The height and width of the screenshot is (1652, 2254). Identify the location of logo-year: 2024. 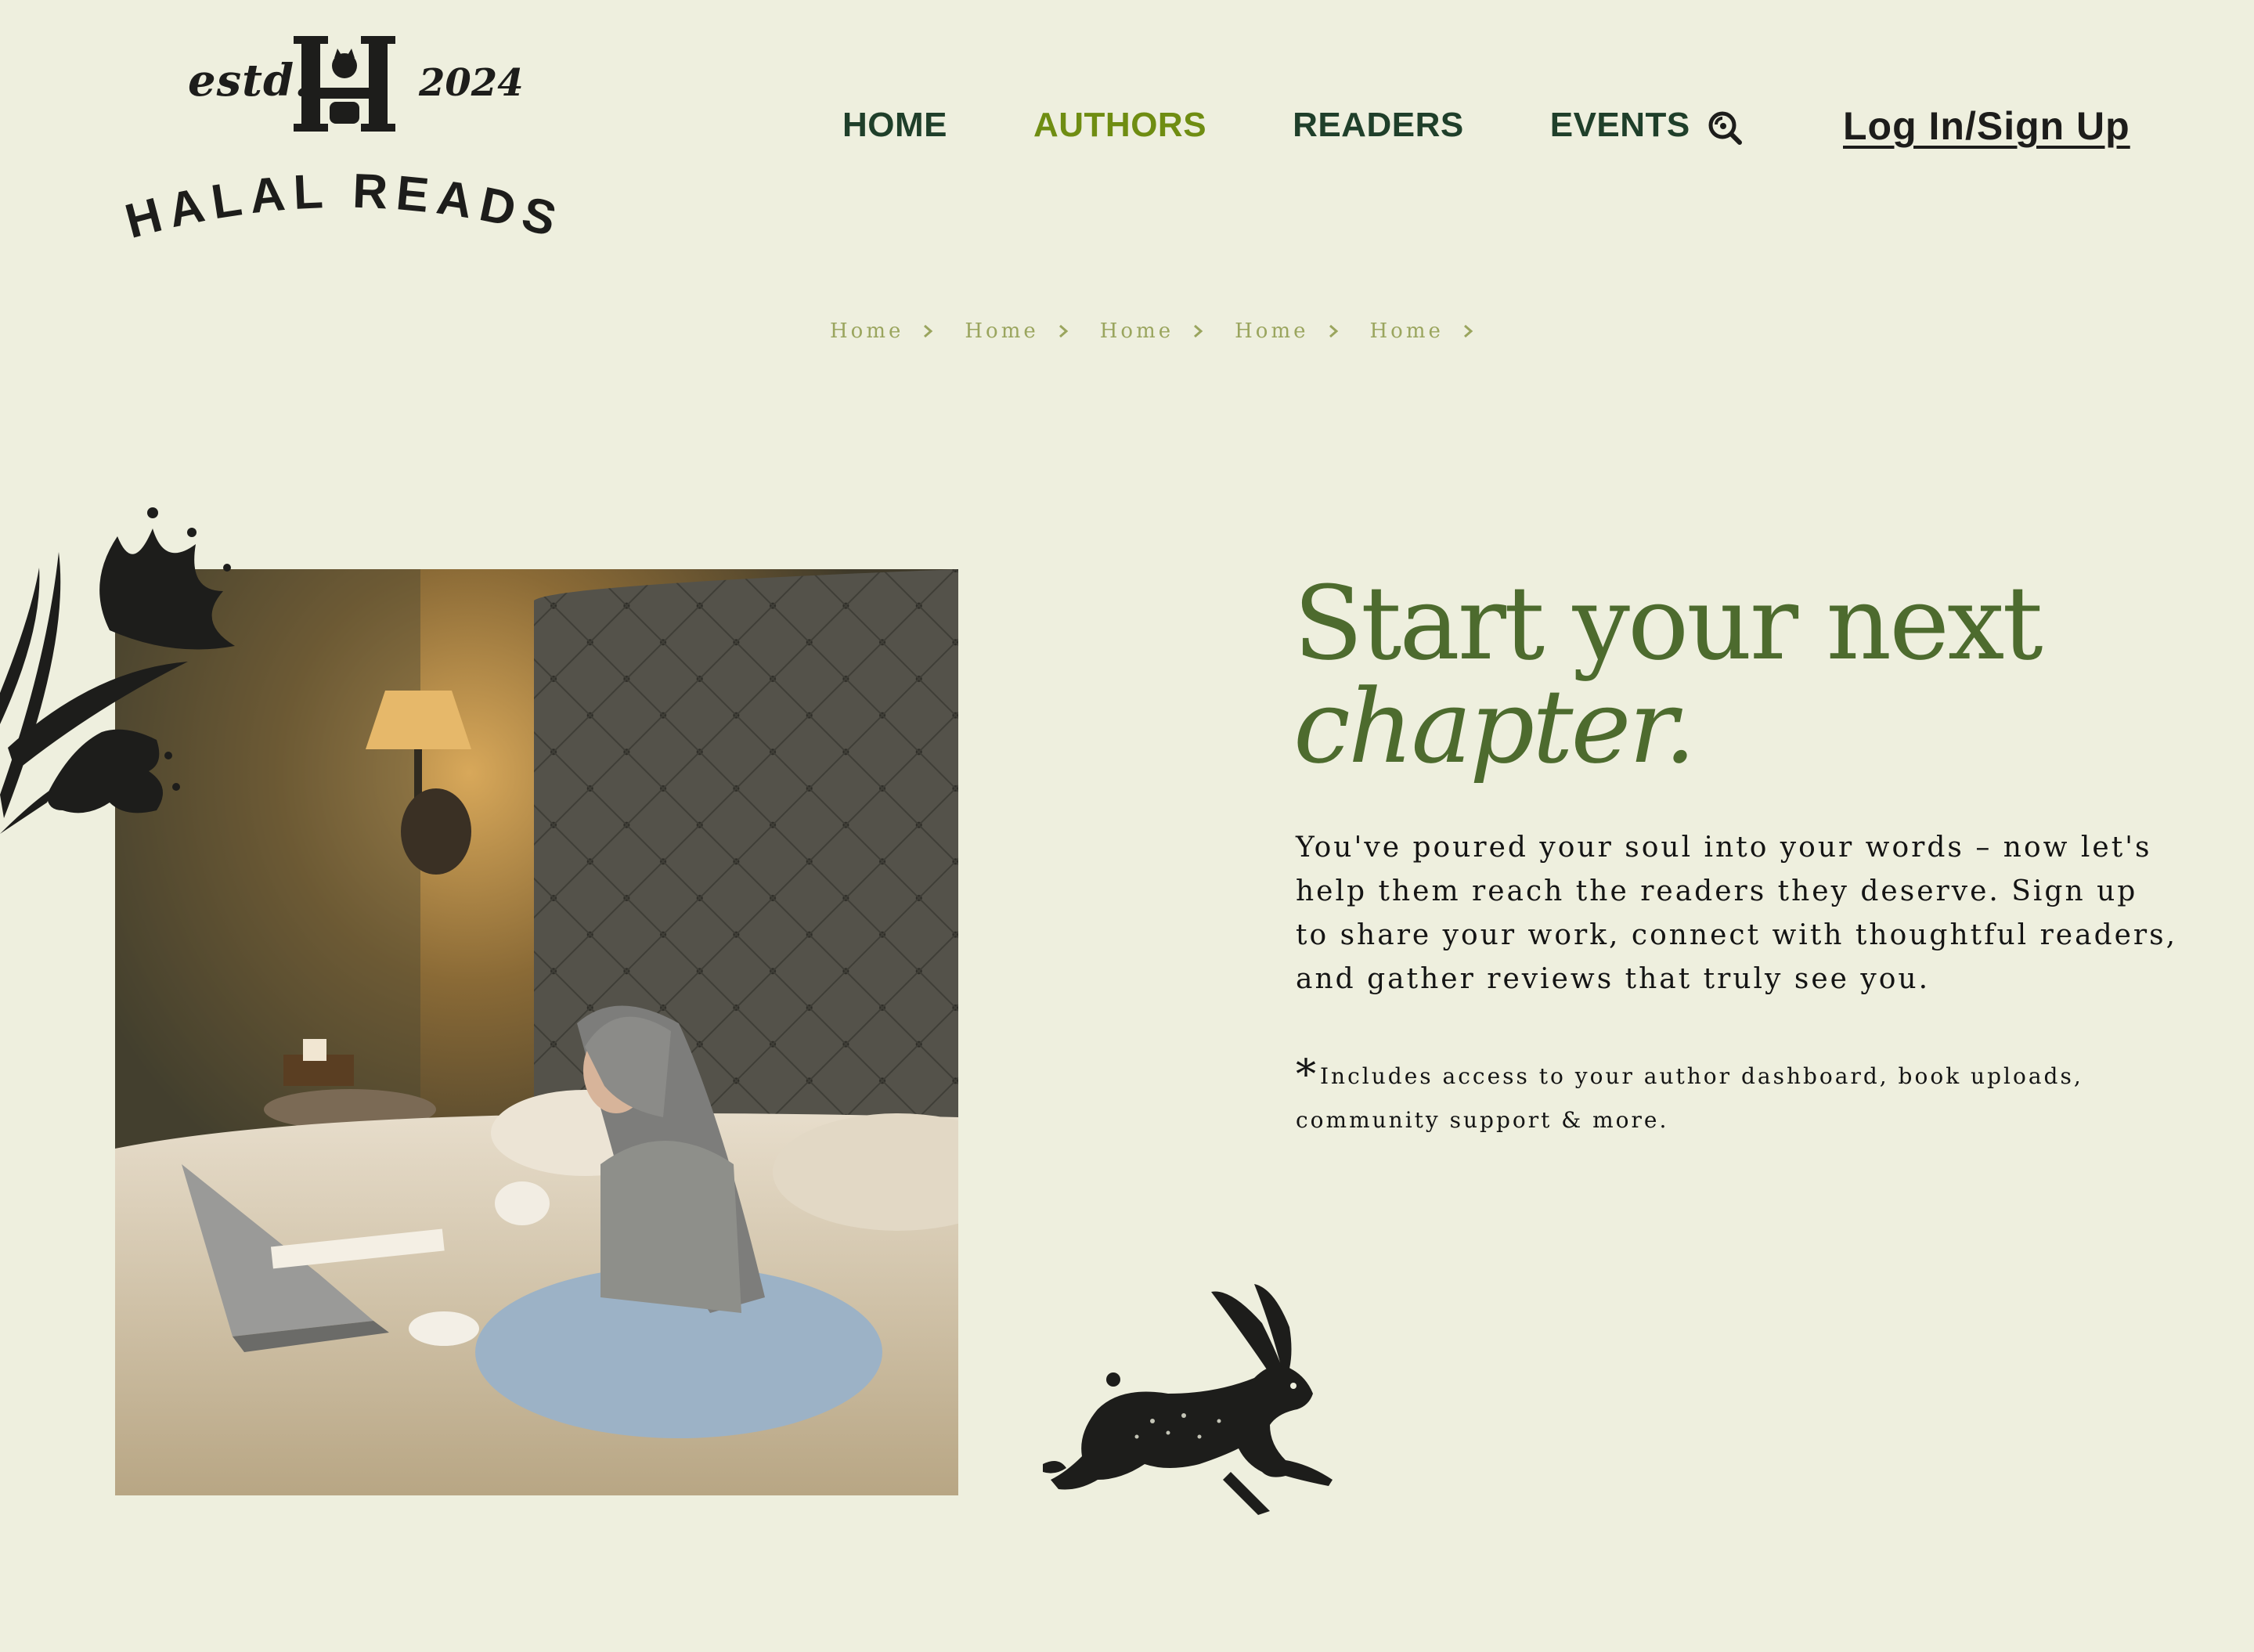
(471, 83).